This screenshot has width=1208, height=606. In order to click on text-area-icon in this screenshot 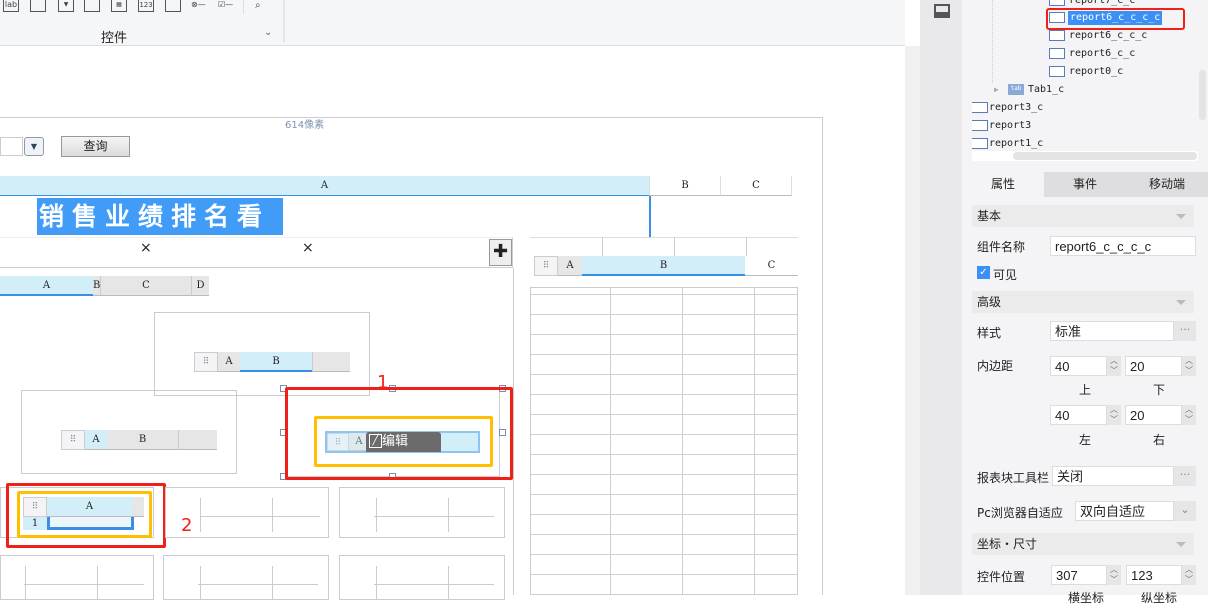, I will do `click(173, 6)`.